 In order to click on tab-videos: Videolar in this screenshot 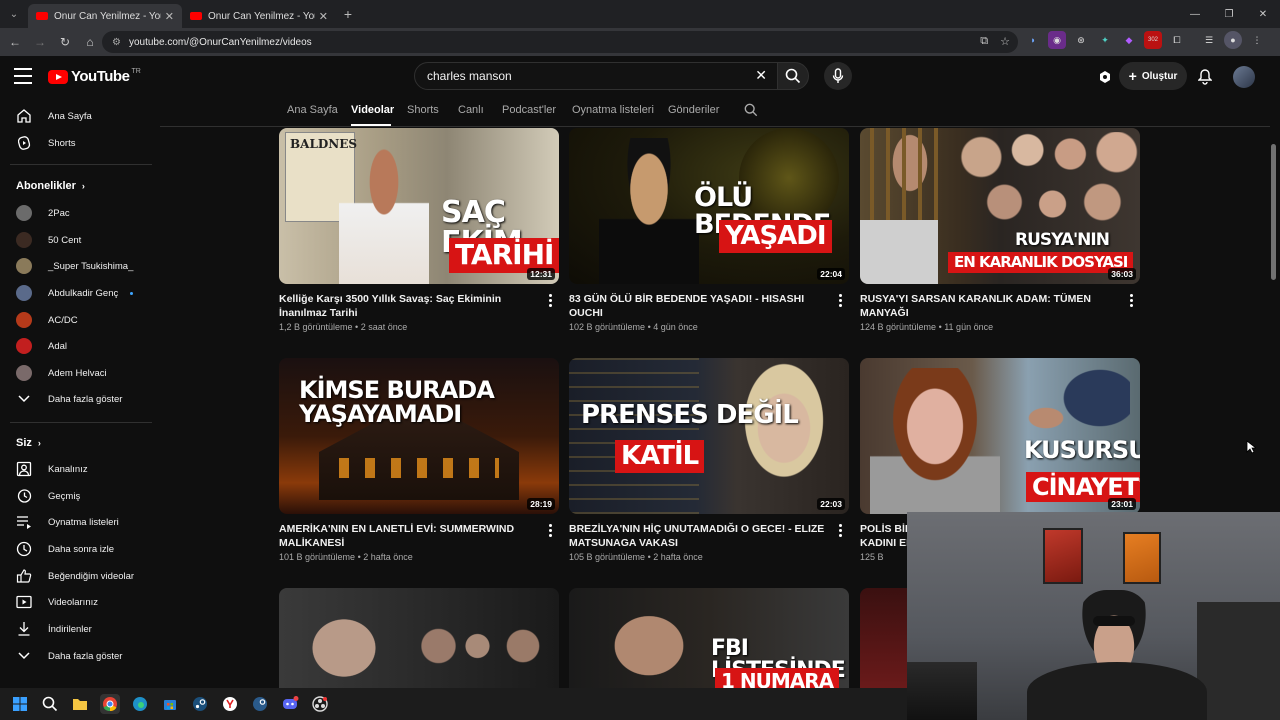, I will do `click(372, 110)`.